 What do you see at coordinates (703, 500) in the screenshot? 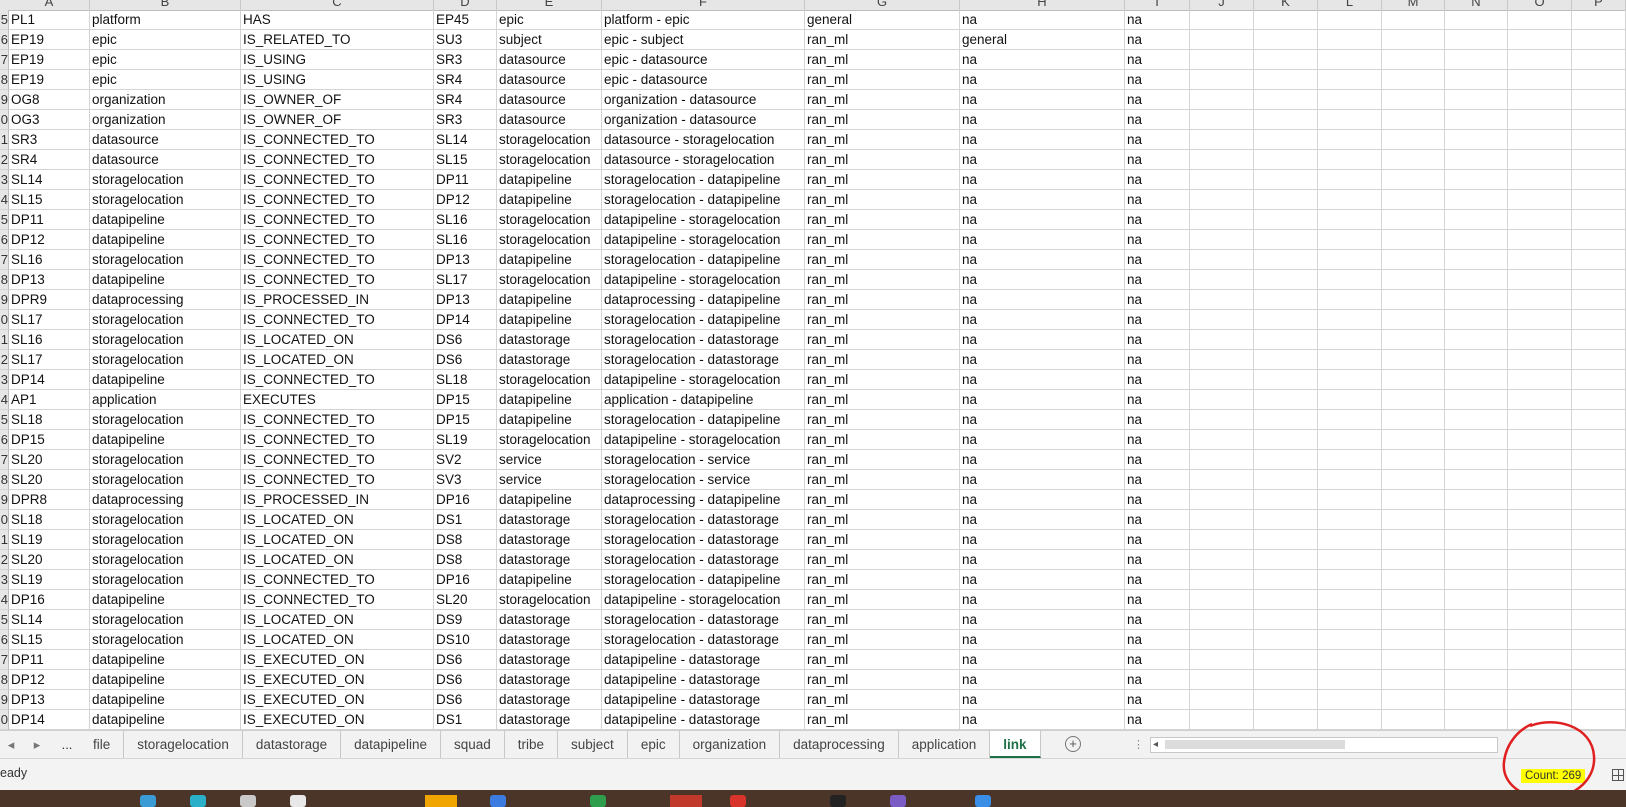
I see `table-cell: dataprocessing - datapipeline` at bounding box center [703, 500].